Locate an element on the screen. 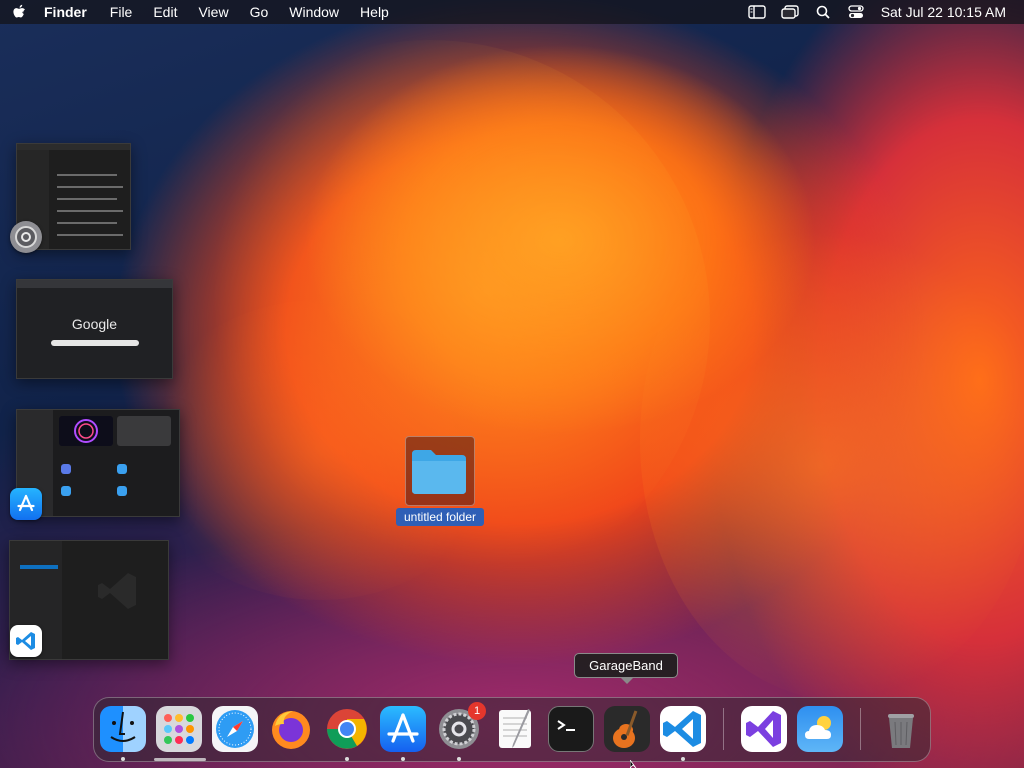  window-titlebar is located at coordinates (94, 284).